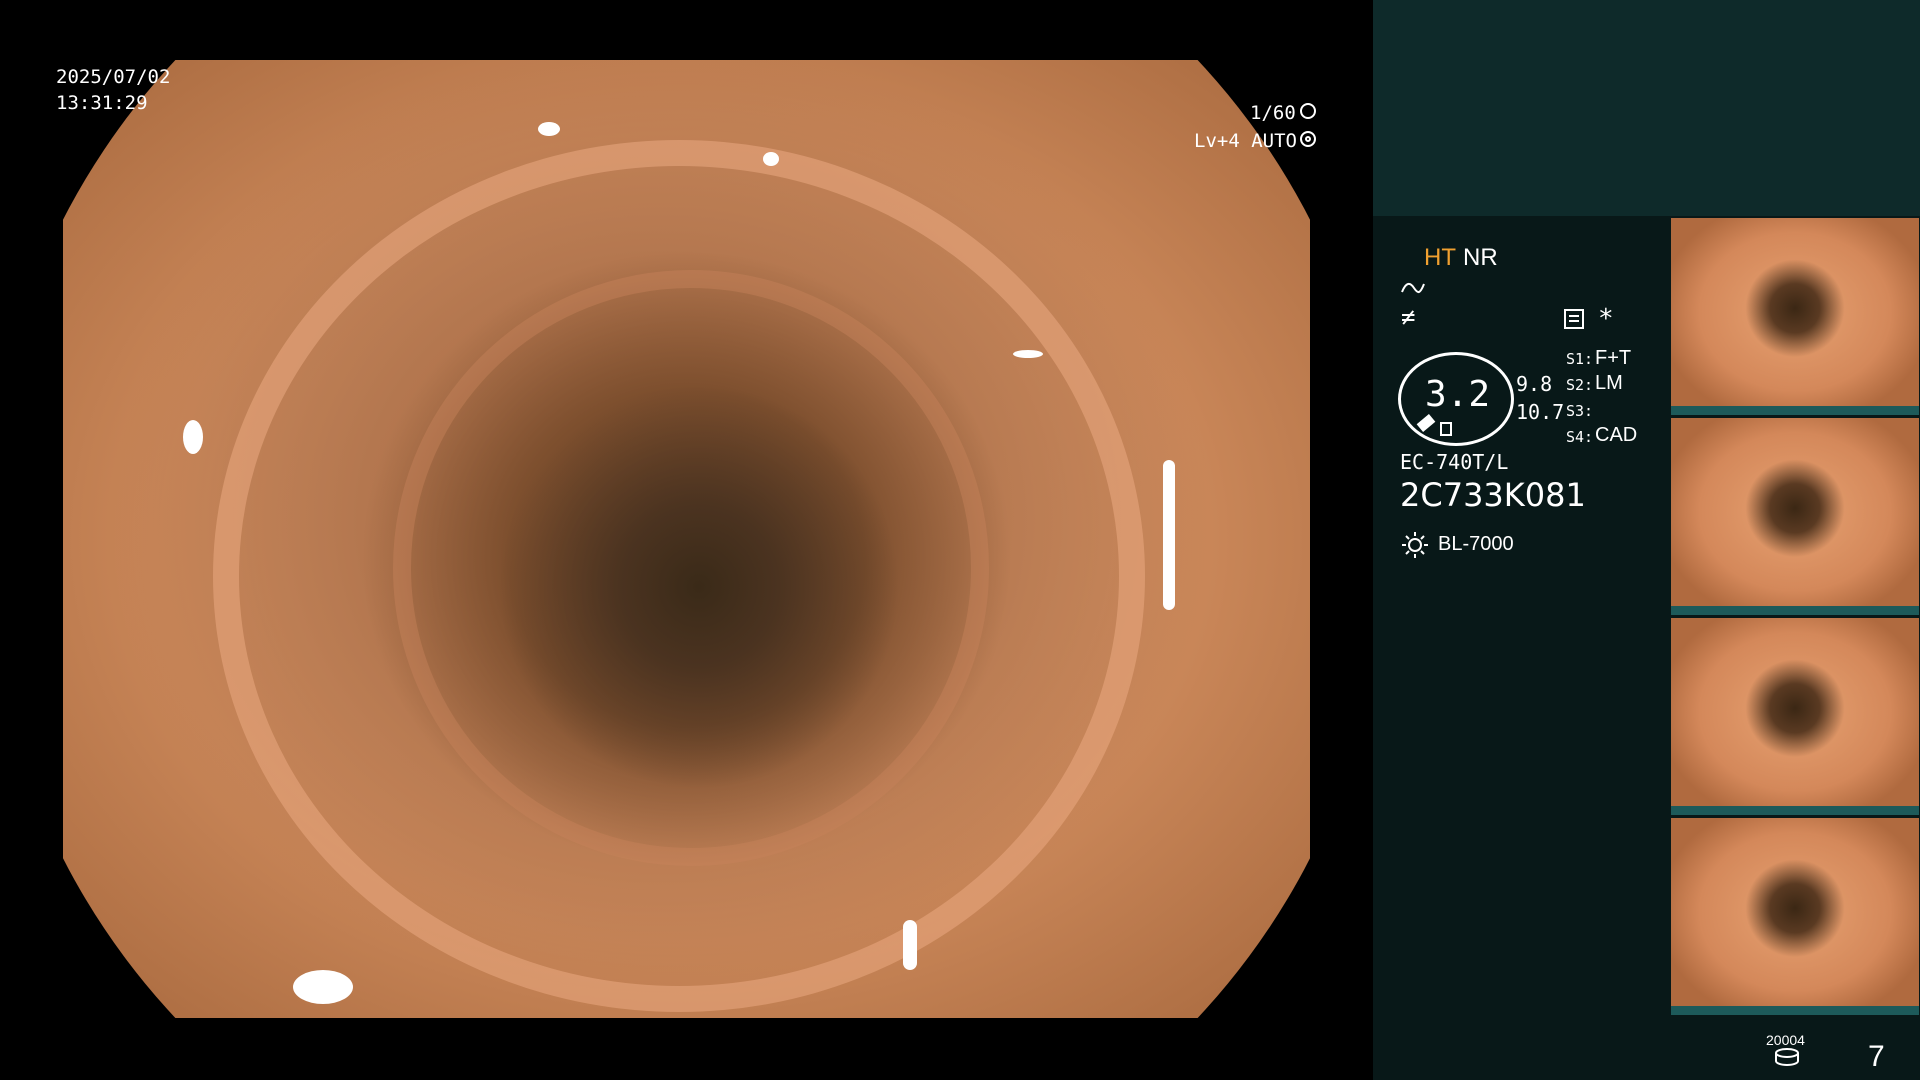  What do you see at coordinates (113, 77) in the screenshot?
I see `exam-date: 2025/07/02` at bounding box center [113, 77].